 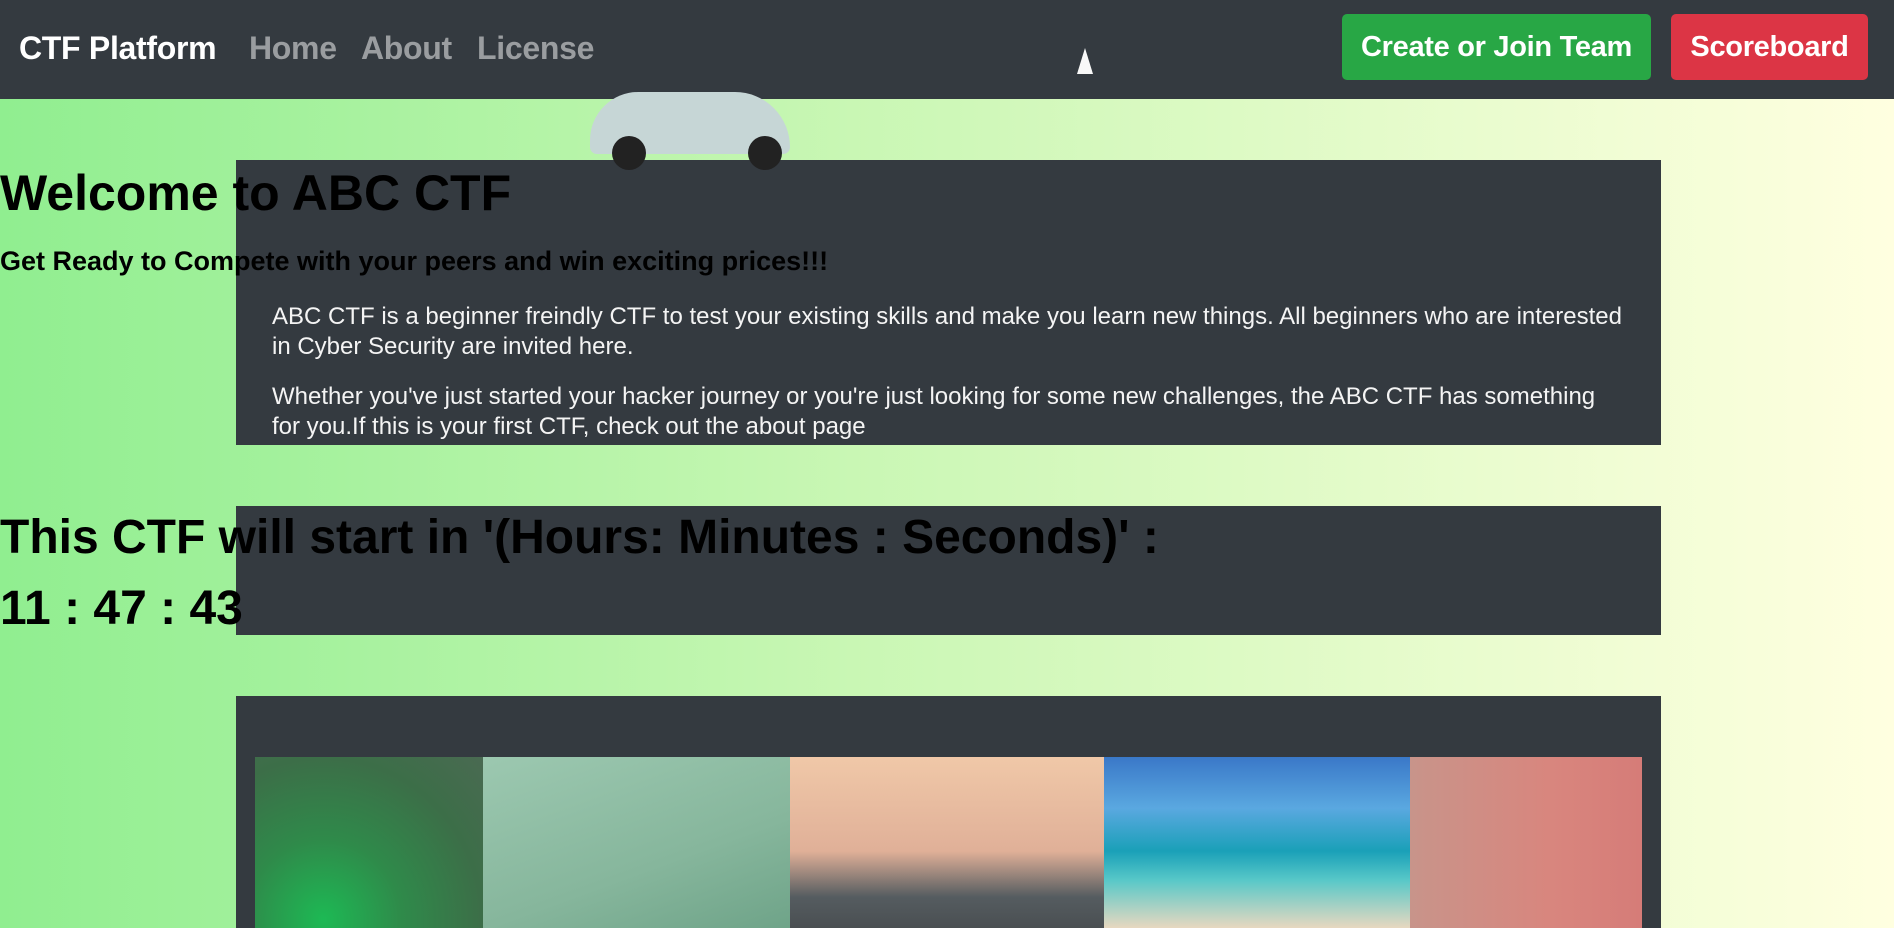 What do you see at coordinates (1496, 47) in the screenshot?
I see `create-join-team-button: Create or Join Team` at bounding box center [1496, 47].